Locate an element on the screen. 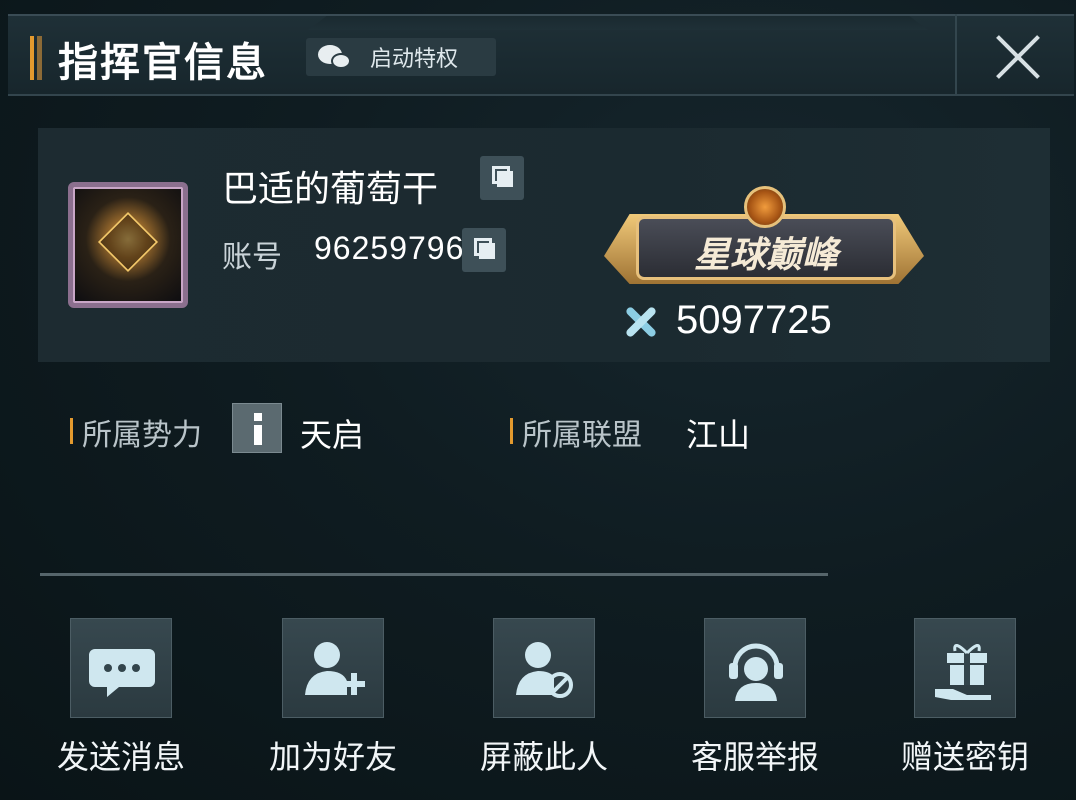  close-icon is located at coordinates (1018, 57).